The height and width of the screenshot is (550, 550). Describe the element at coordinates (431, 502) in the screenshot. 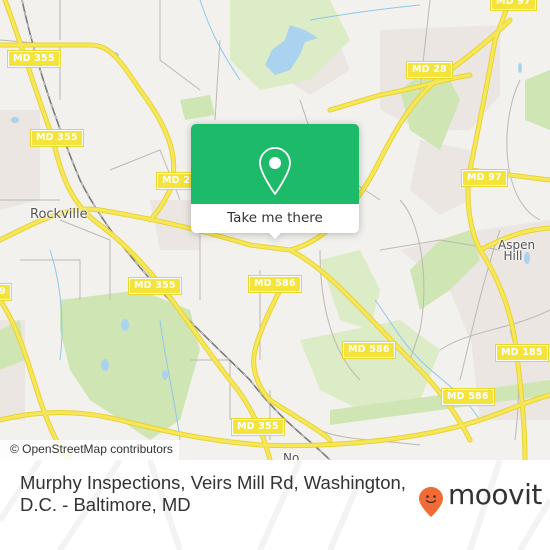

I see `moovit-pin-icon` at that location.